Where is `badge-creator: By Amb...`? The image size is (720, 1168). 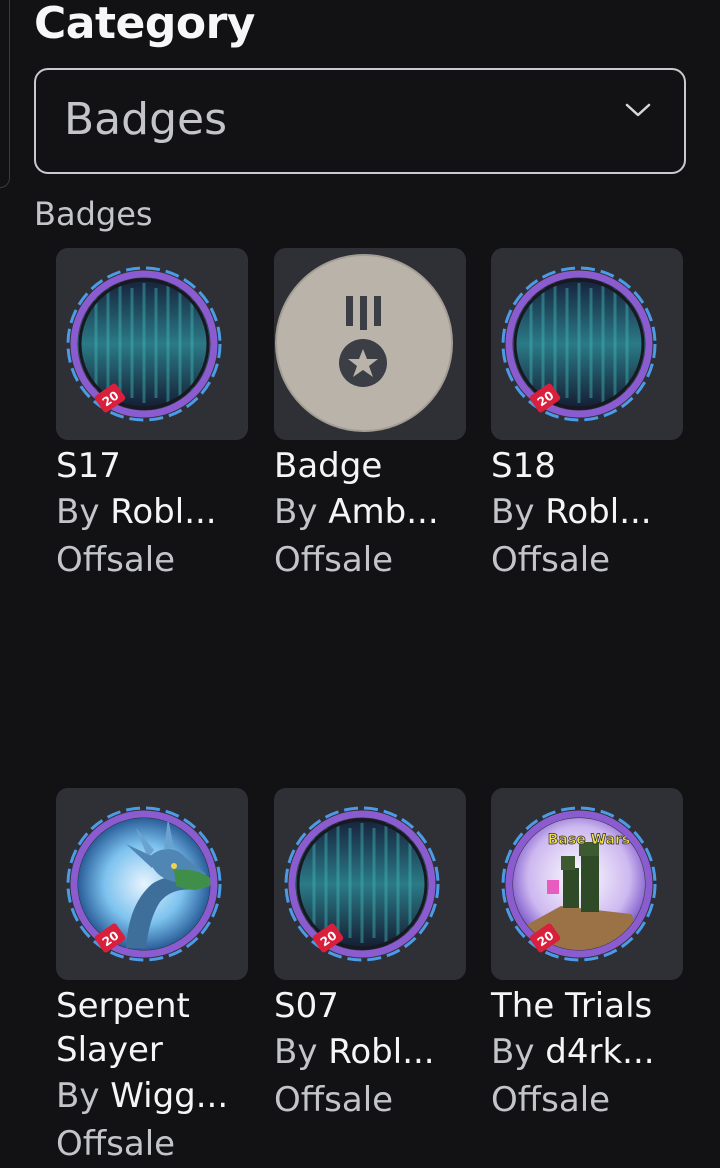
badge-creator: By Amb... is located at coordinates (374, 512).